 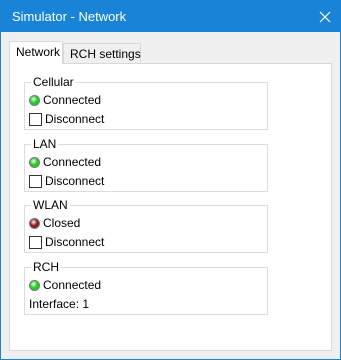 I want to click on close-icon, so click(x=325, y=16).